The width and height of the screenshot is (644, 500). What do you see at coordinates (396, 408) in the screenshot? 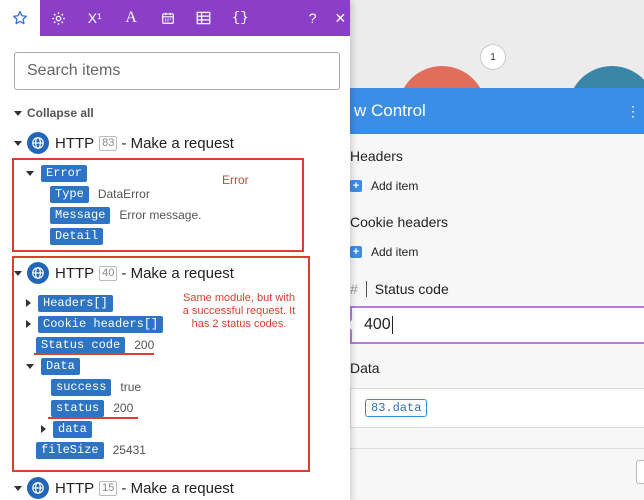
I see `data-mapping-pill: 83.data` at bounding box center [396, 408].